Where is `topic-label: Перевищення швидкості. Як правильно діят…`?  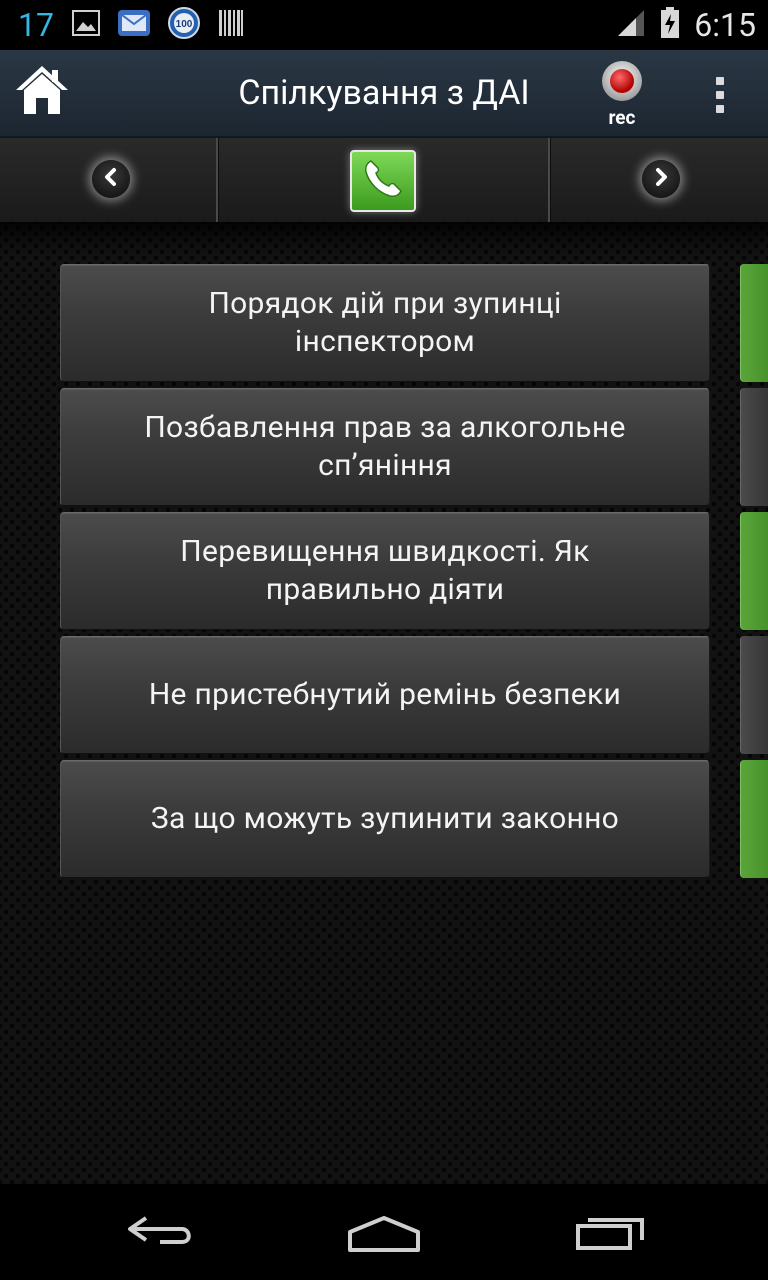
topic-label: Перевищення швидкості. Як правильно діят… is located at coordinates (385, 570).